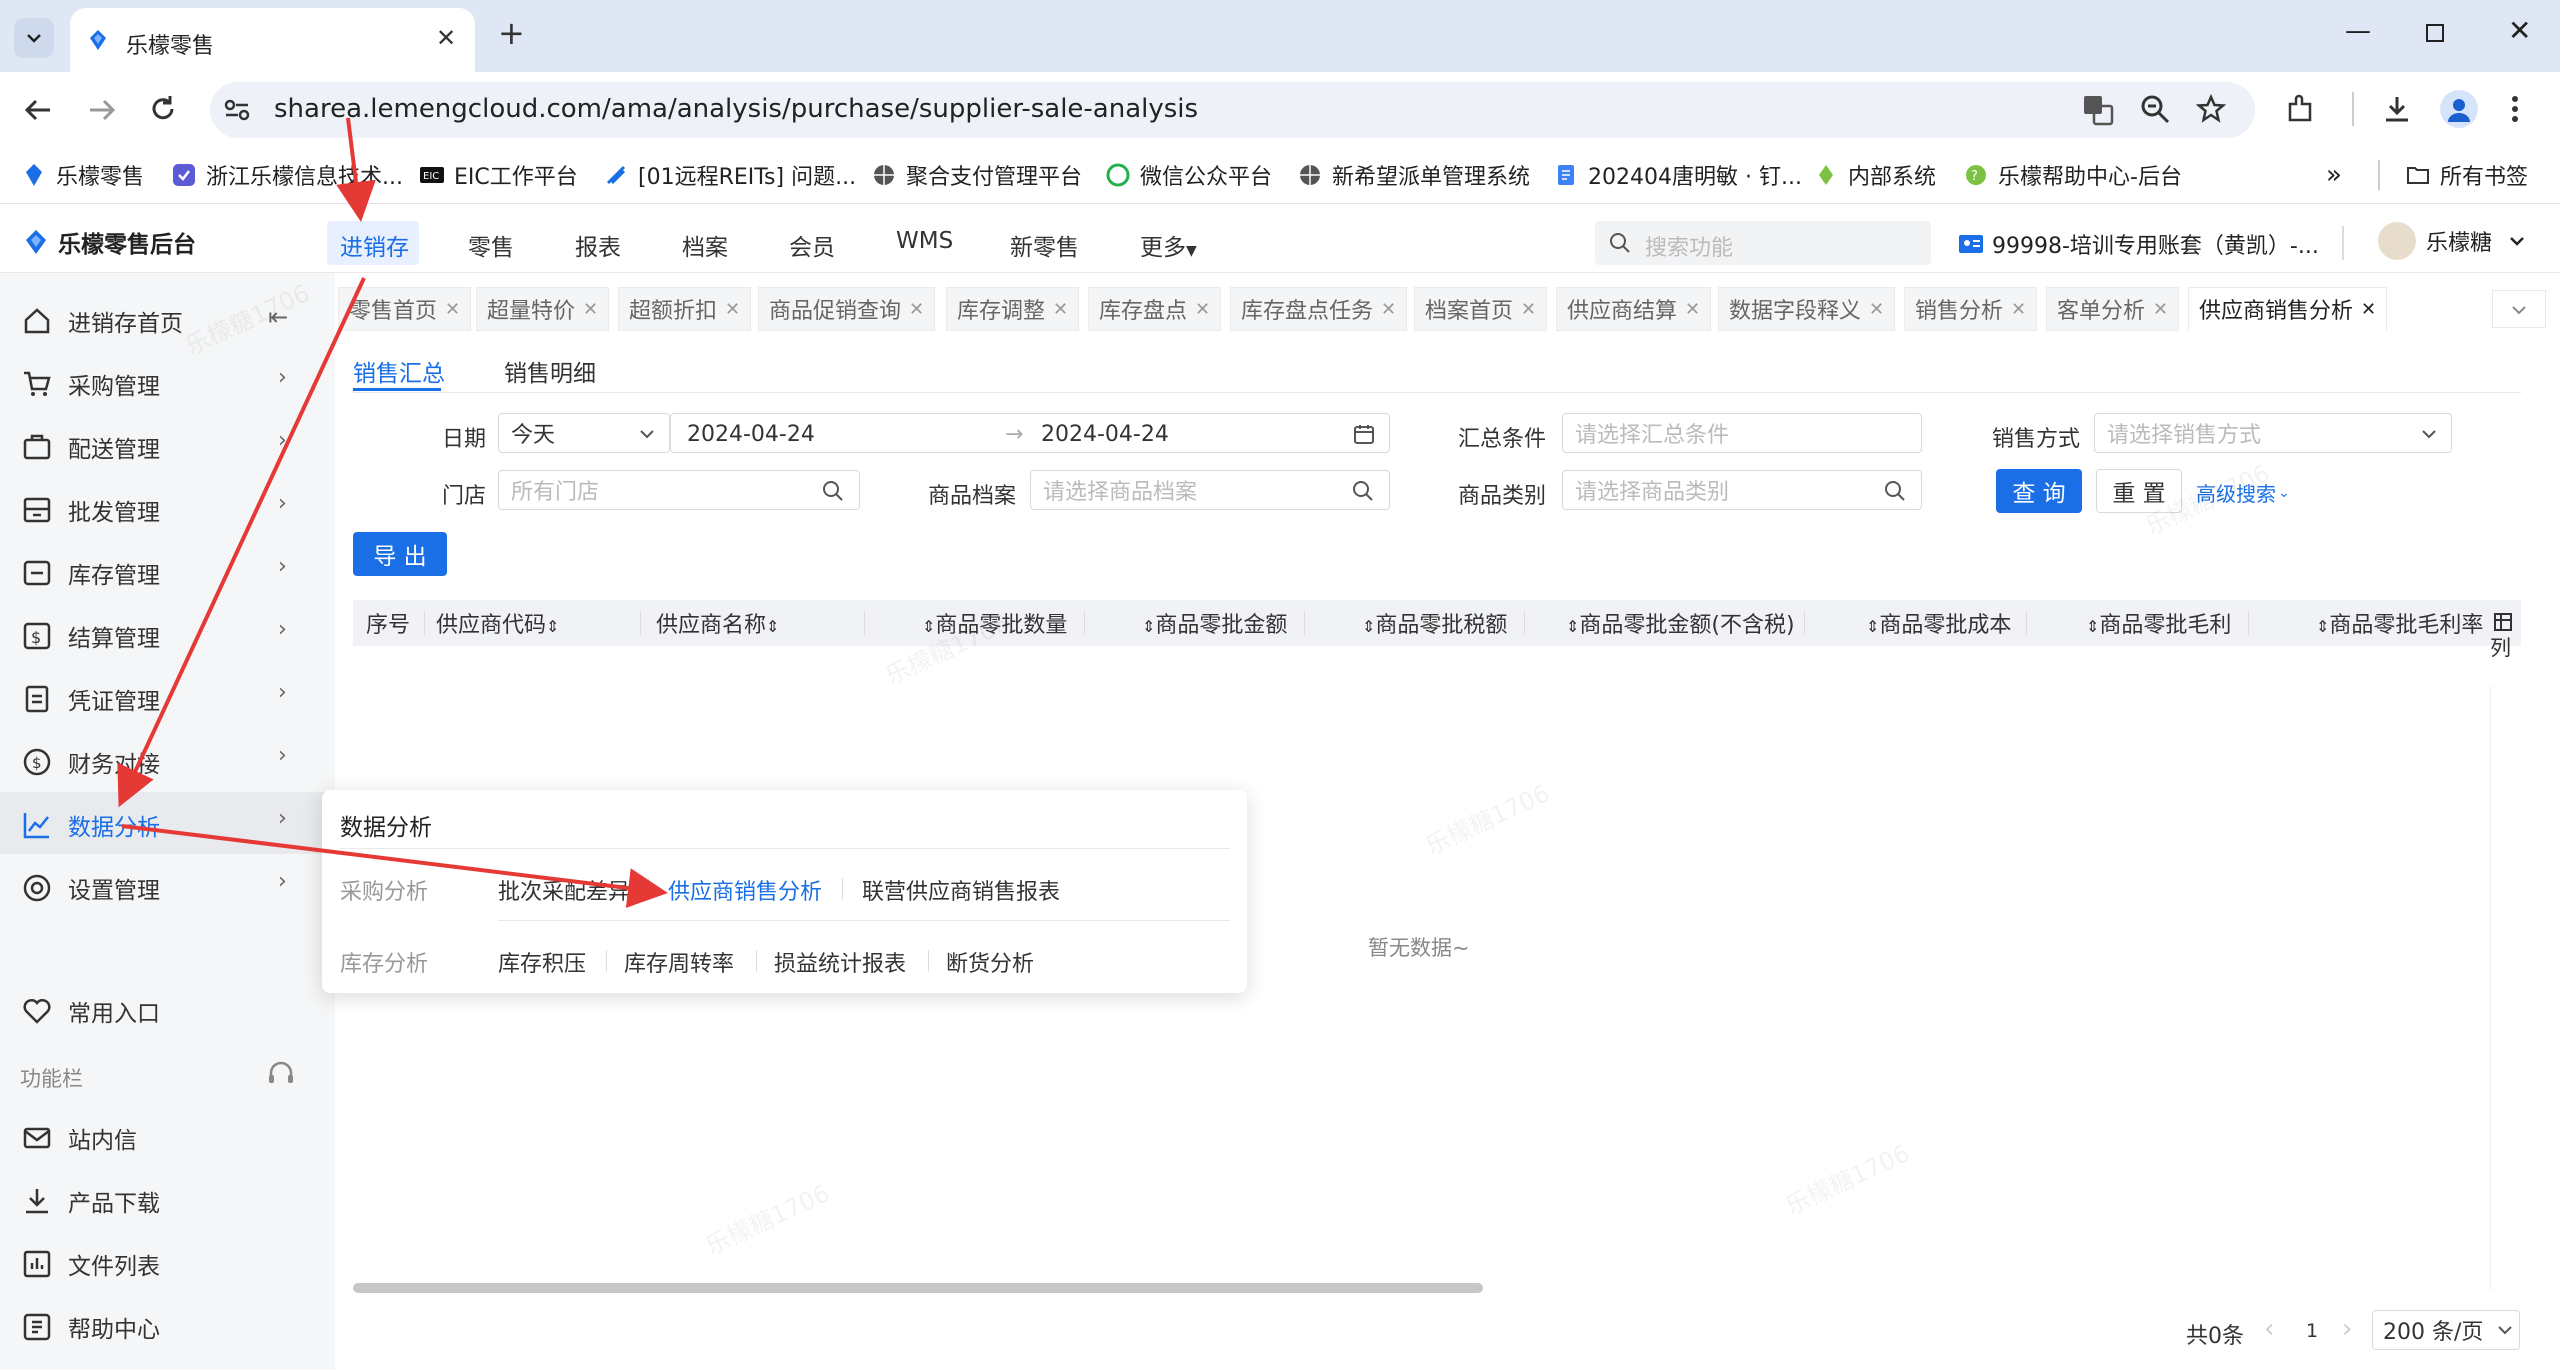 The height and width of the screenshot is (1370, 2560). Describe the element at coordinates (1763, 243) in the screenshot. I see `function-search-input: 搜索功能` at that location.